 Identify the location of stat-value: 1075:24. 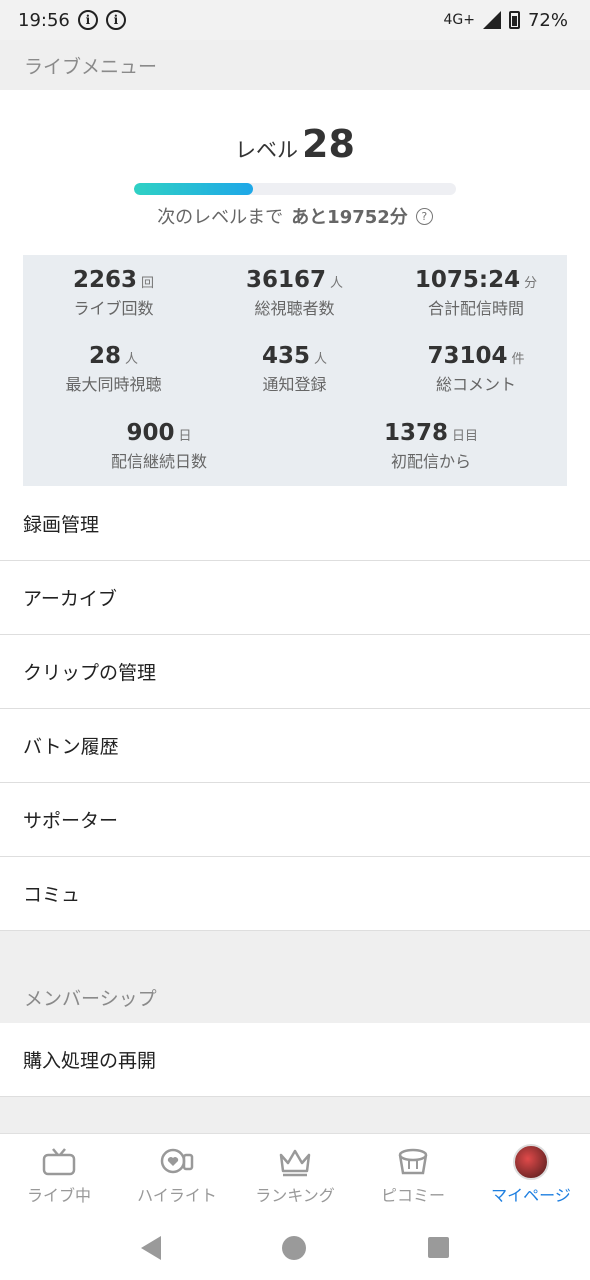
(467, 280).